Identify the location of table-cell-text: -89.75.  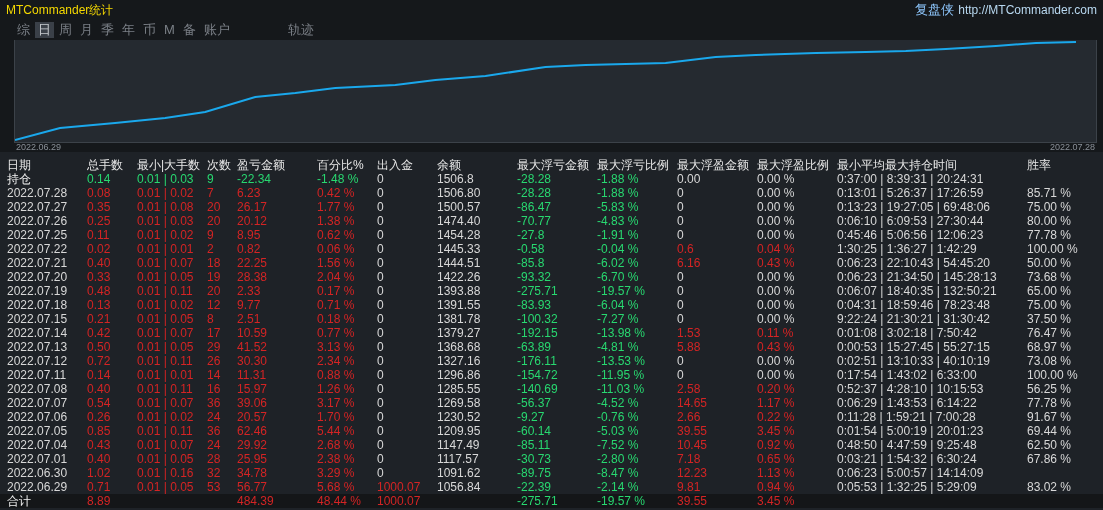
(535, 473).